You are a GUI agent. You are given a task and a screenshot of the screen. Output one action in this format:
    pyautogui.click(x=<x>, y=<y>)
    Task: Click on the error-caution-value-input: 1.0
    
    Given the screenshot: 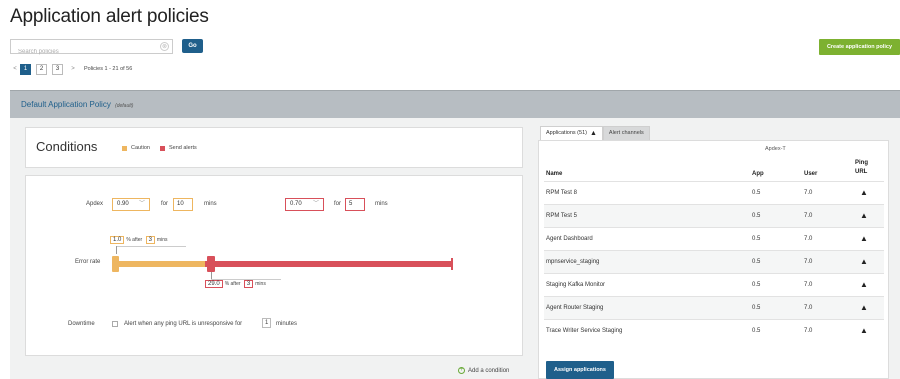 What is the action you would take?
    pyautogui.click(x=117, y=240)
    